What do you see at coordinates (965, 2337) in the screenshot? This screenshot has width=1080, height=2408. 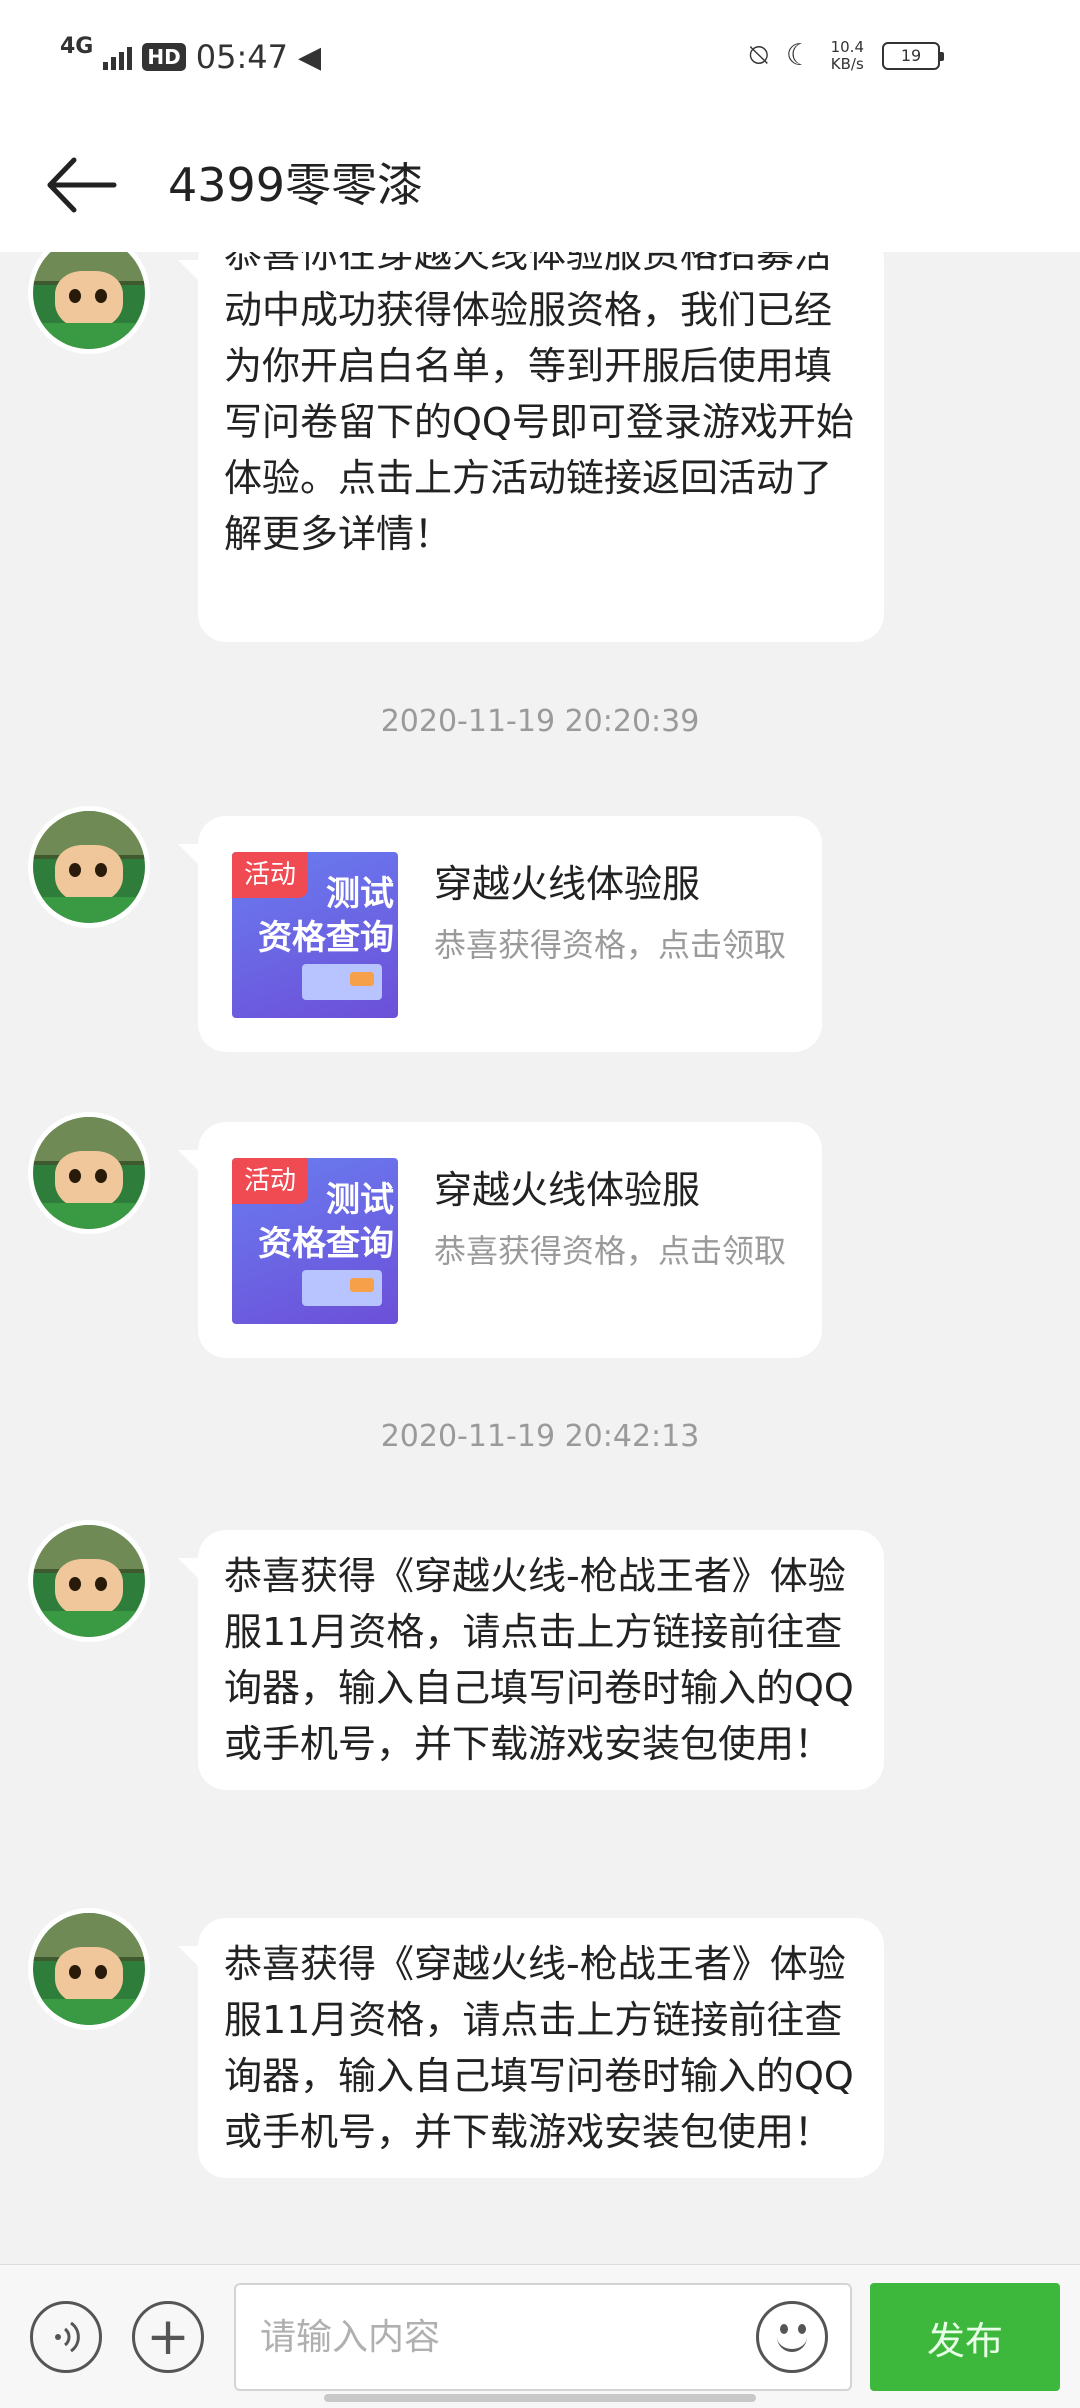 I see `send-button: 发布` at bounding box center [965, 2337].